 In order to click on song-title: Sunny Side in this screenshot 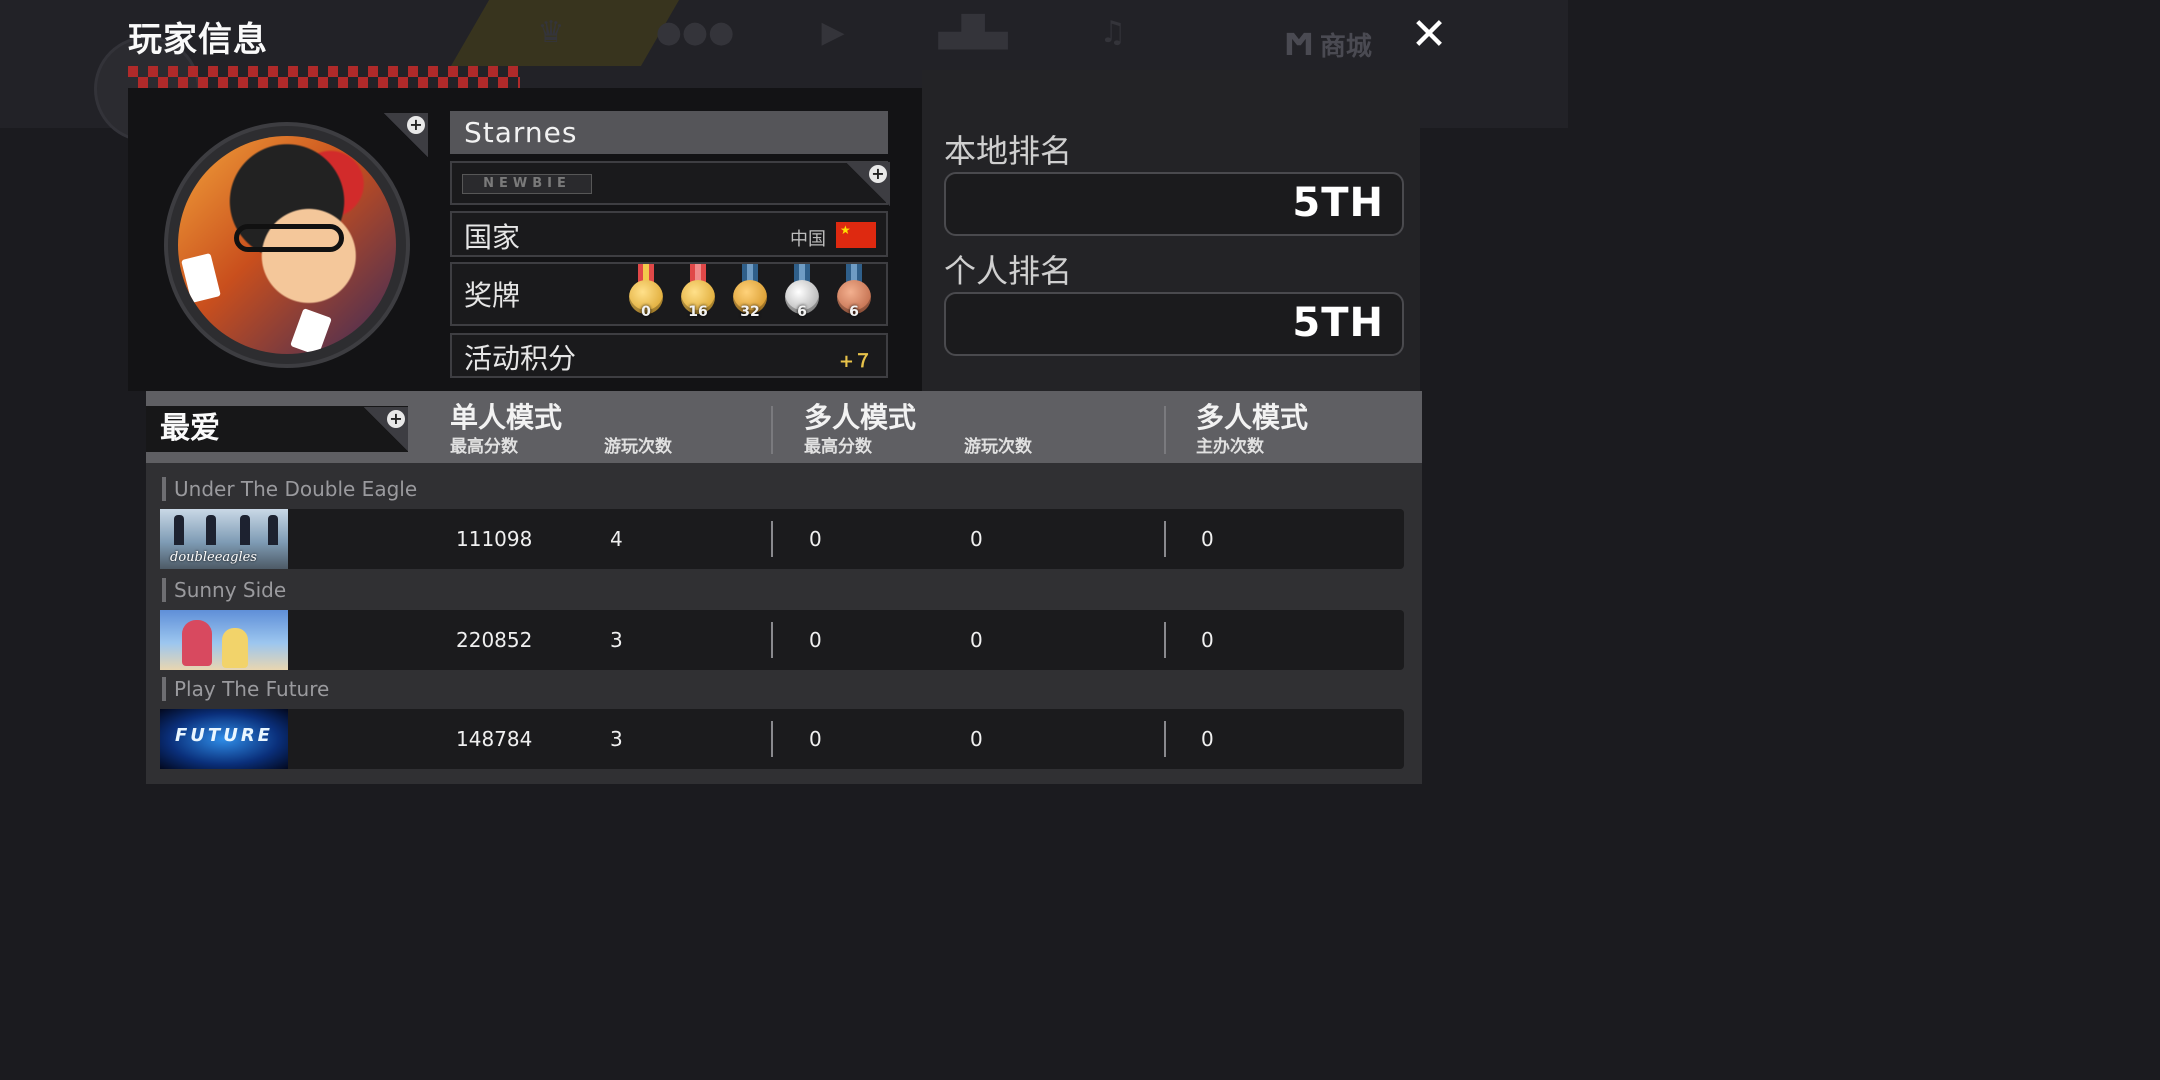, I will do `click(224, 590)`.